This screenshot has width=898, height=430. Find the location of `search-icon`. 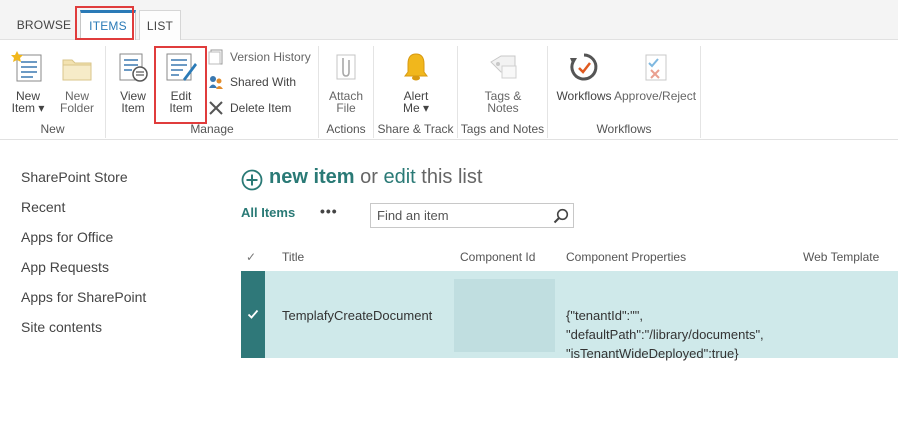

search-icon is located at coordinates (561, 216).